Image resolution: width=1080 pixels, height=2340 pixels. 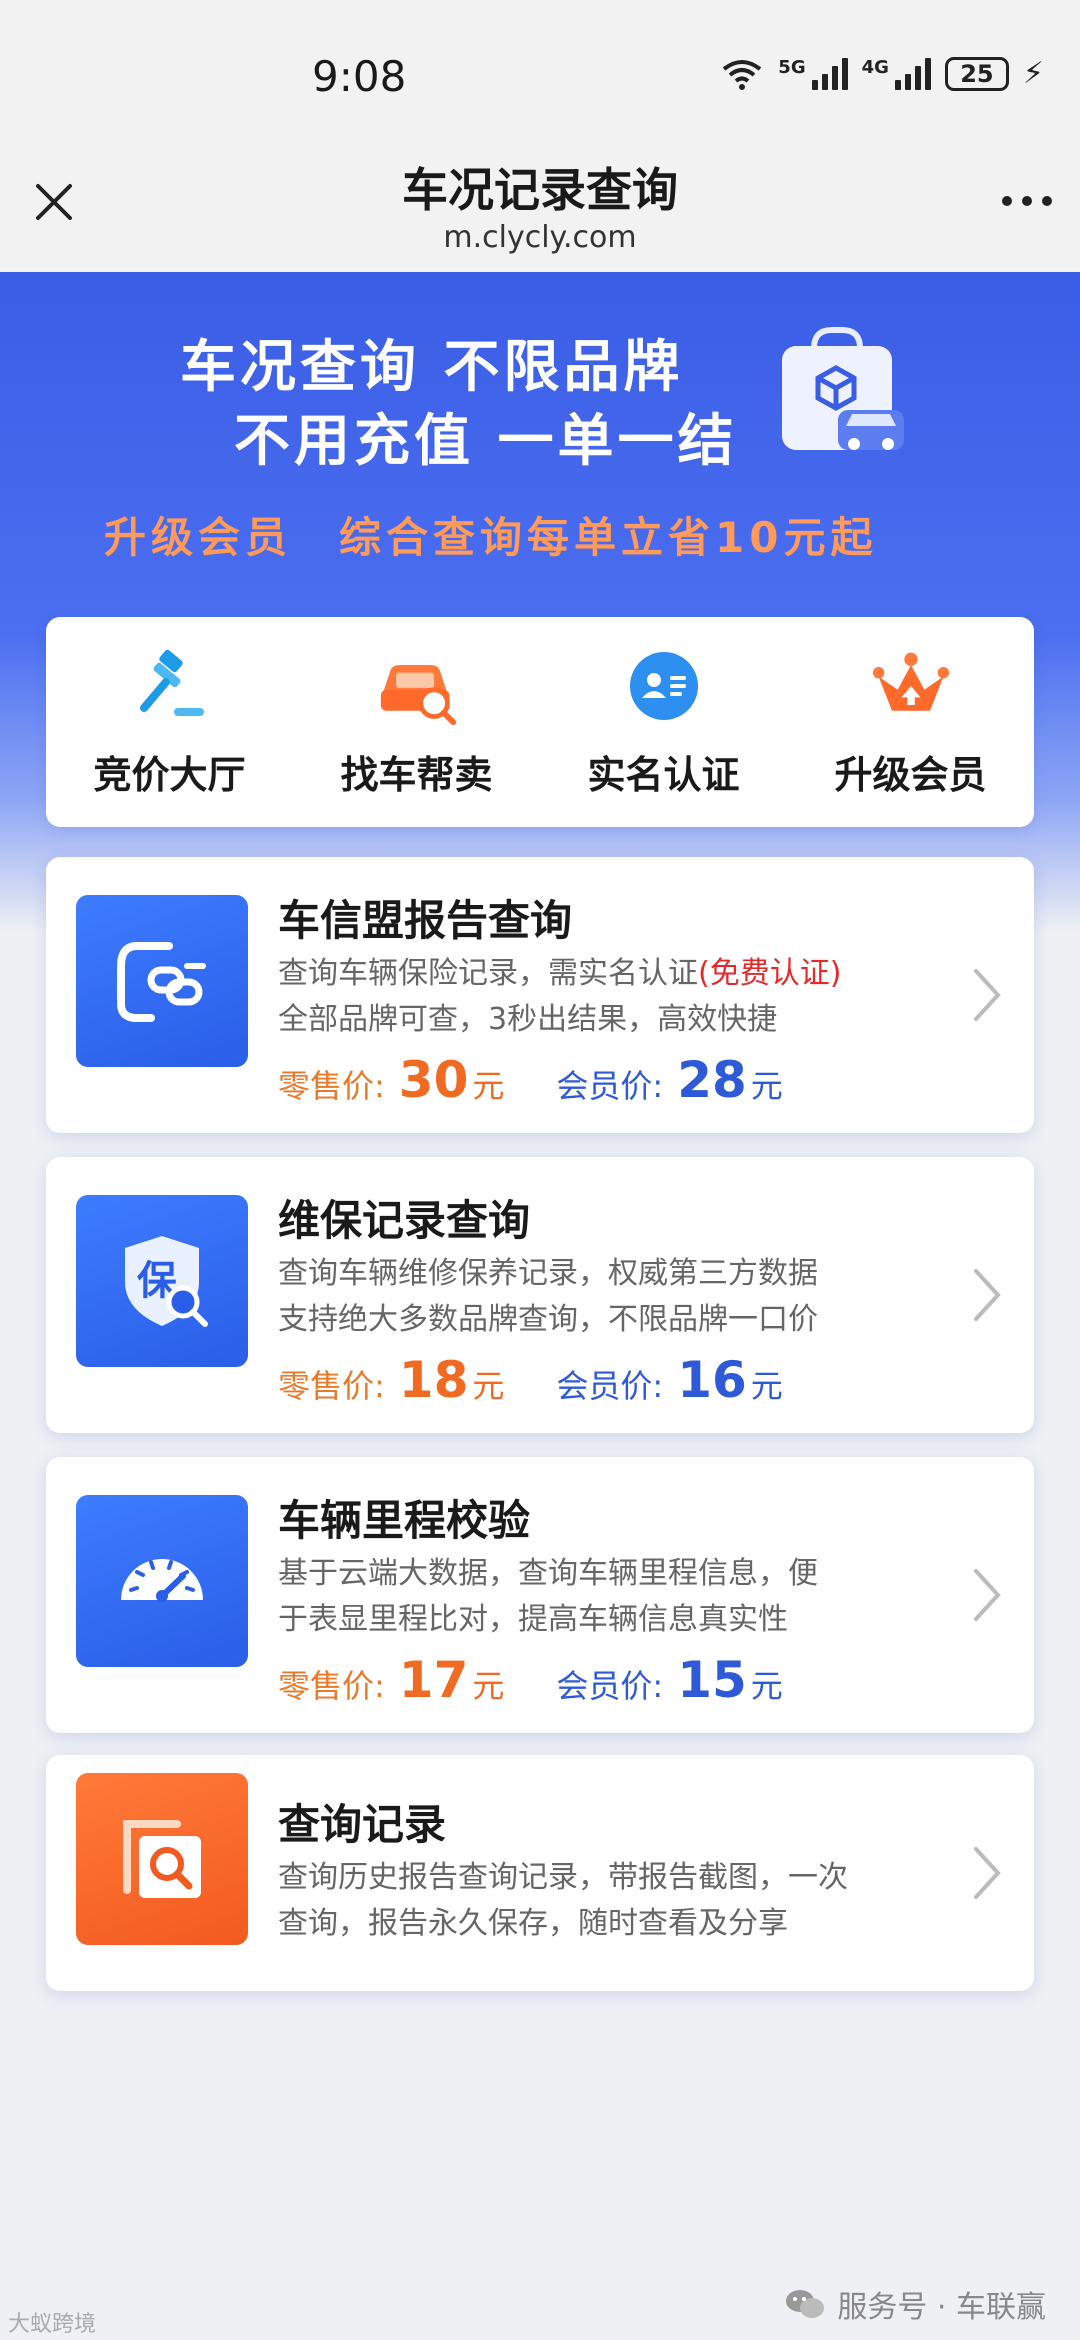 What do you see at coordinates (712, 1380) in the screenshot?
I see `member-price-value: 16` at bounding box center [712, 1380].